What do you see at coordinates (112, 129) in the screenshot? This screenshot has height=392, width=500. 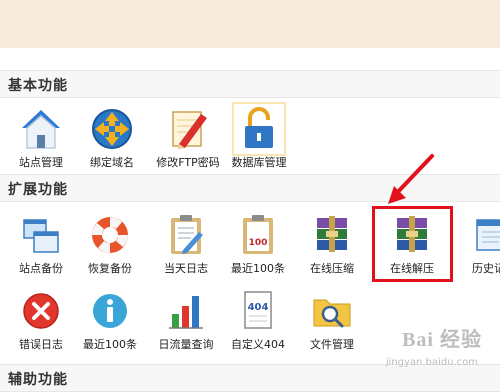 I see `globe-arrows-icon` at bounding box center [112, 129].